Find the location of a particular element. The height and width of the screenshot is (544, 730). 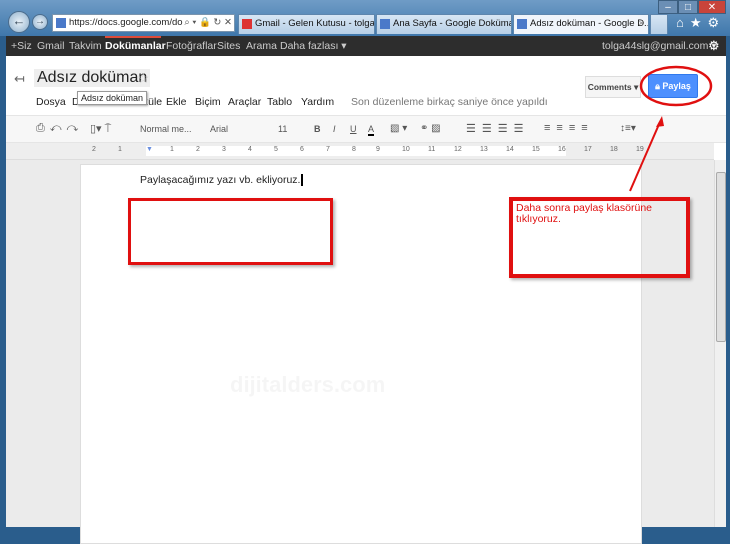

arrow-head-icon is located at coordinates (660, 121).